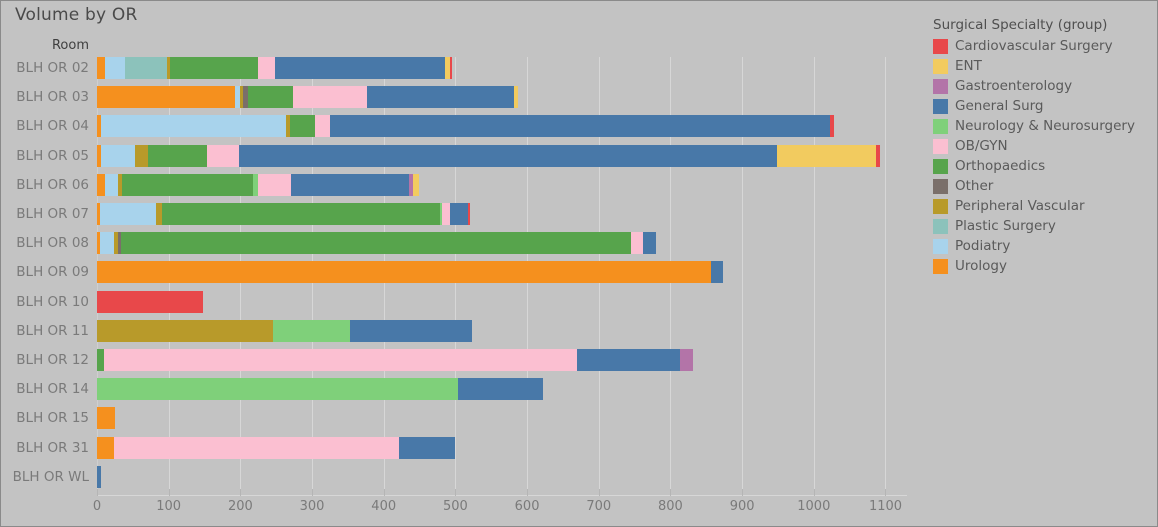 Image resolution: width=1158 pixels, height=527 pixels. Describe the element at coordinates (1044, 86) in the screenshot. I see `legend-item: Gastroenterology` at that location.